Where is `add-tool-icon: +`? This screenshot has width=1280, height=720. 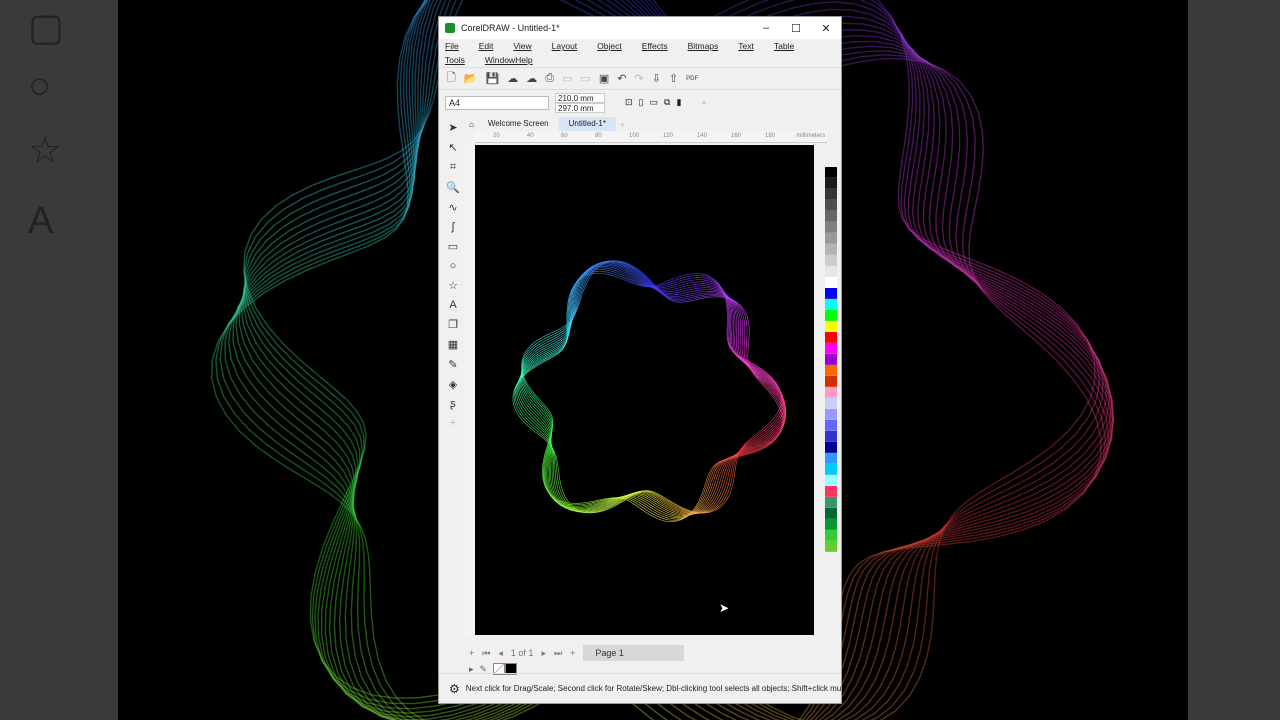 add-tool-icon: + is located at coordinates (453, 423).